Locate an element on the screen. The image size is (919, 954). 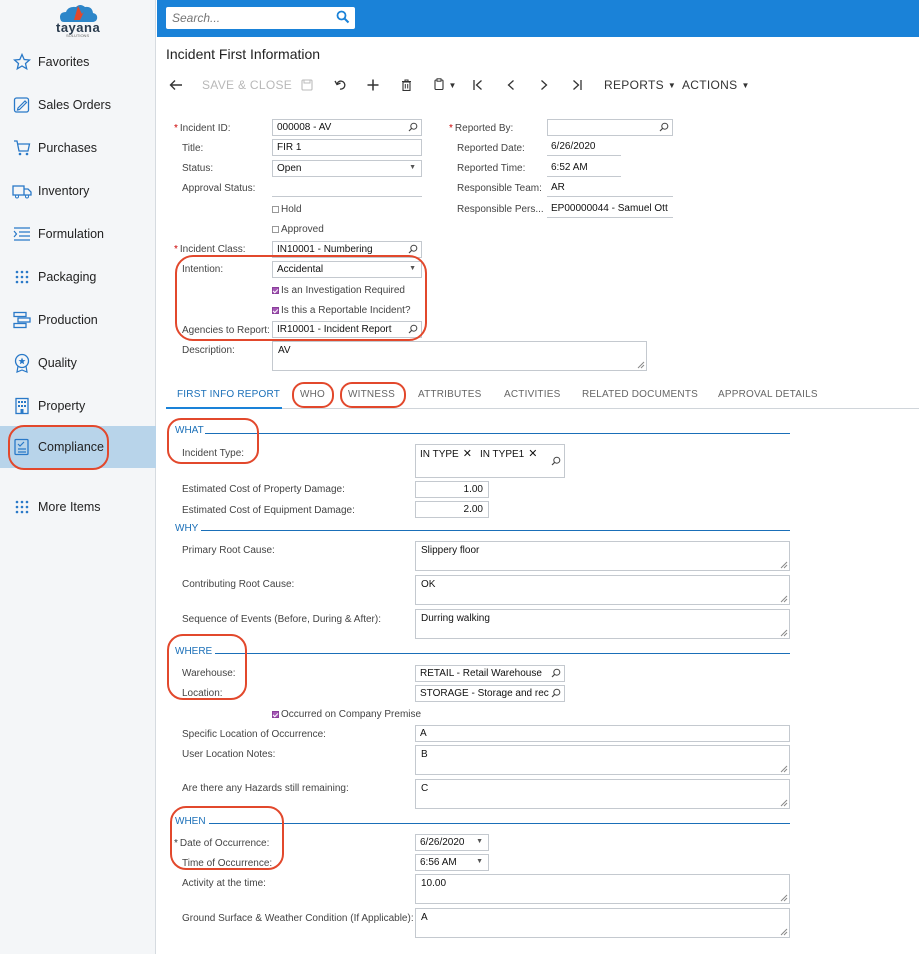
actions-menu: ACTIONS ▼ is located at coordinates (716, 85).